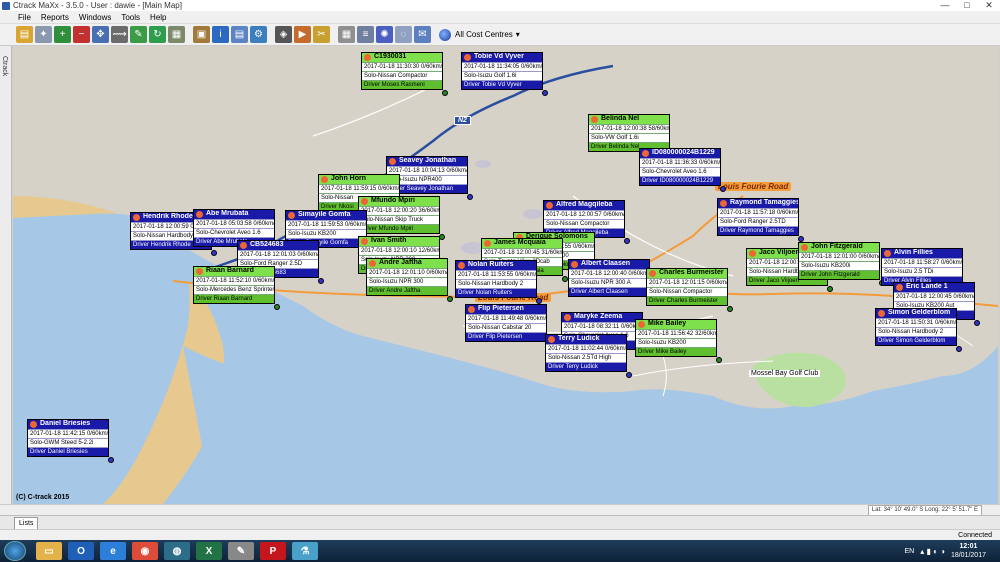 The width and height of the screenshot is (1000, 562). What do you see at coordinates (95, 17) in the screenshot?
I see `menu-windows: Windows` at bounding box center [95, 17].